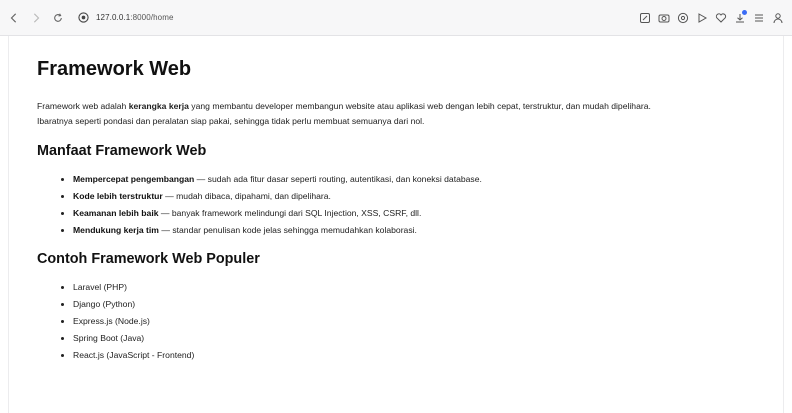 This screenshot has width=792, height=413. What do you see at coordinates (36, 18) in the screenshot?
I see `forward-icon` at bounding box center [36, 18].